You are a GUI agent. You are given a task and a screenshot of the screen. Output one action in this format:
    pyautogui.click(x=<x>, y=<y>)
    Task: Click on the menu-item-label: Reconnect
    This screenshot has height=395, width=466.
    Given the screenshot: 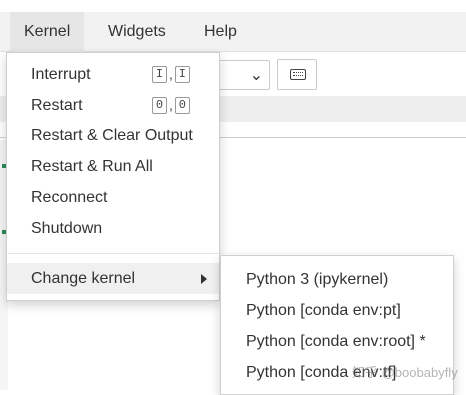 What is the action you would take?
    pyautogui.click(x=69, y=197)
    